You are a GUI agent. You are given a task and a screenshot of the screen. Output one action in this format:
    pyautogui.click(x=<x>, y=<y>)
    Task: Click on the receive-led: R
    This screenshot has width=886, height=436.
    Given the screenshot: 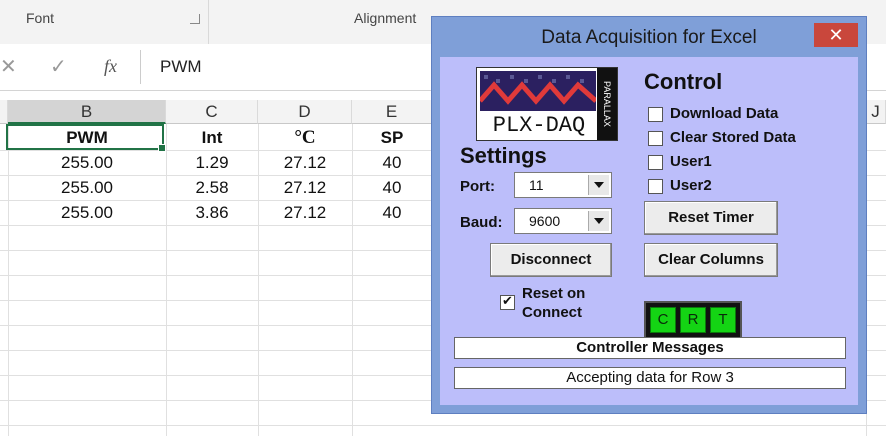 What is the action you would take?
    pyautogui.click(x=693, y=320)
    